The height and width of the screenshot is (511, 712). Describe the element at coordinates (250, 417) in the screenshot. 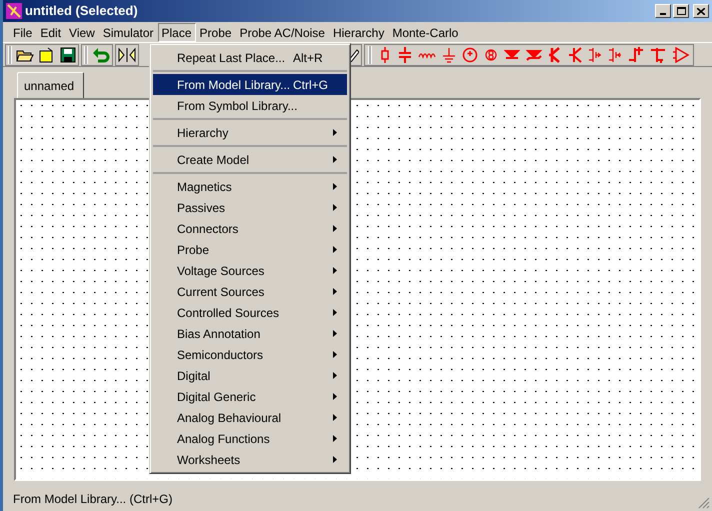

I see `menu-option: Analog Behavioural` at that location.